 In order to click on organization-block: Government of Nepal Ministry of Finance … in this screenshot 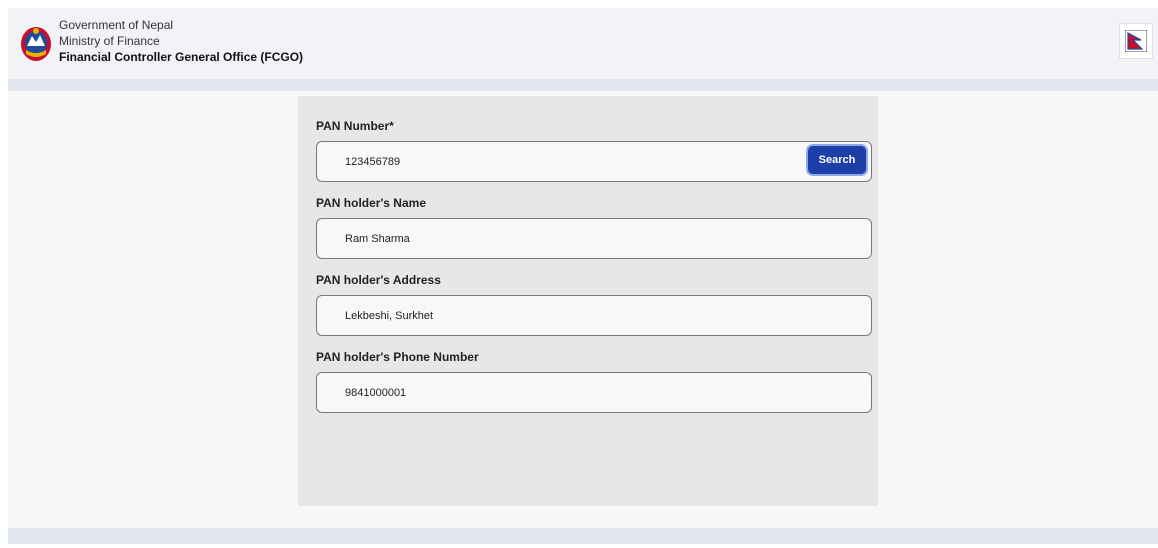, I will do `click(181, 41)`.